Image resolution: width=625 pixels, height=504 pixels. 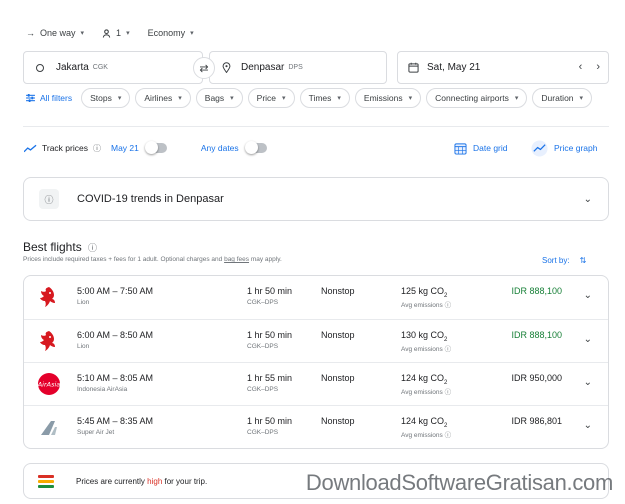 What do you see at coordinates (30, 148) in the screenshot?
I see `trend-icon` at bounding box center [30, 148].